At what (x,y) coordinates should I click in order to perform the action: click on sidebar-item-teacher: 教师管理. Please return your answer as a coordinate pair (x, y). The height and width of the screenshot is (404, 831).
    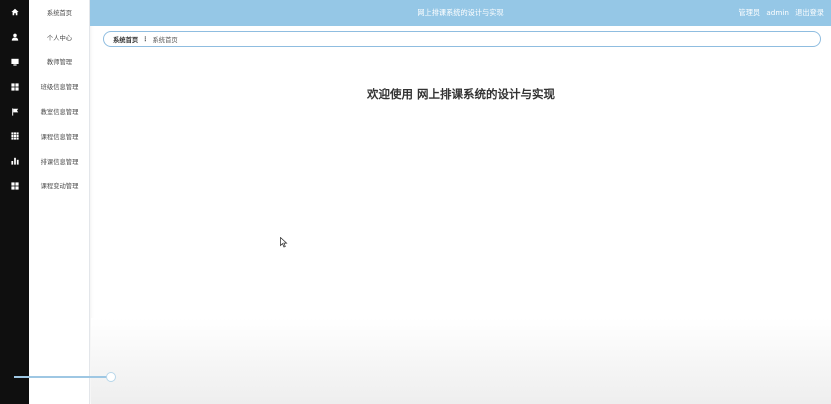
    Looking at the image, I should click on (59, 62).